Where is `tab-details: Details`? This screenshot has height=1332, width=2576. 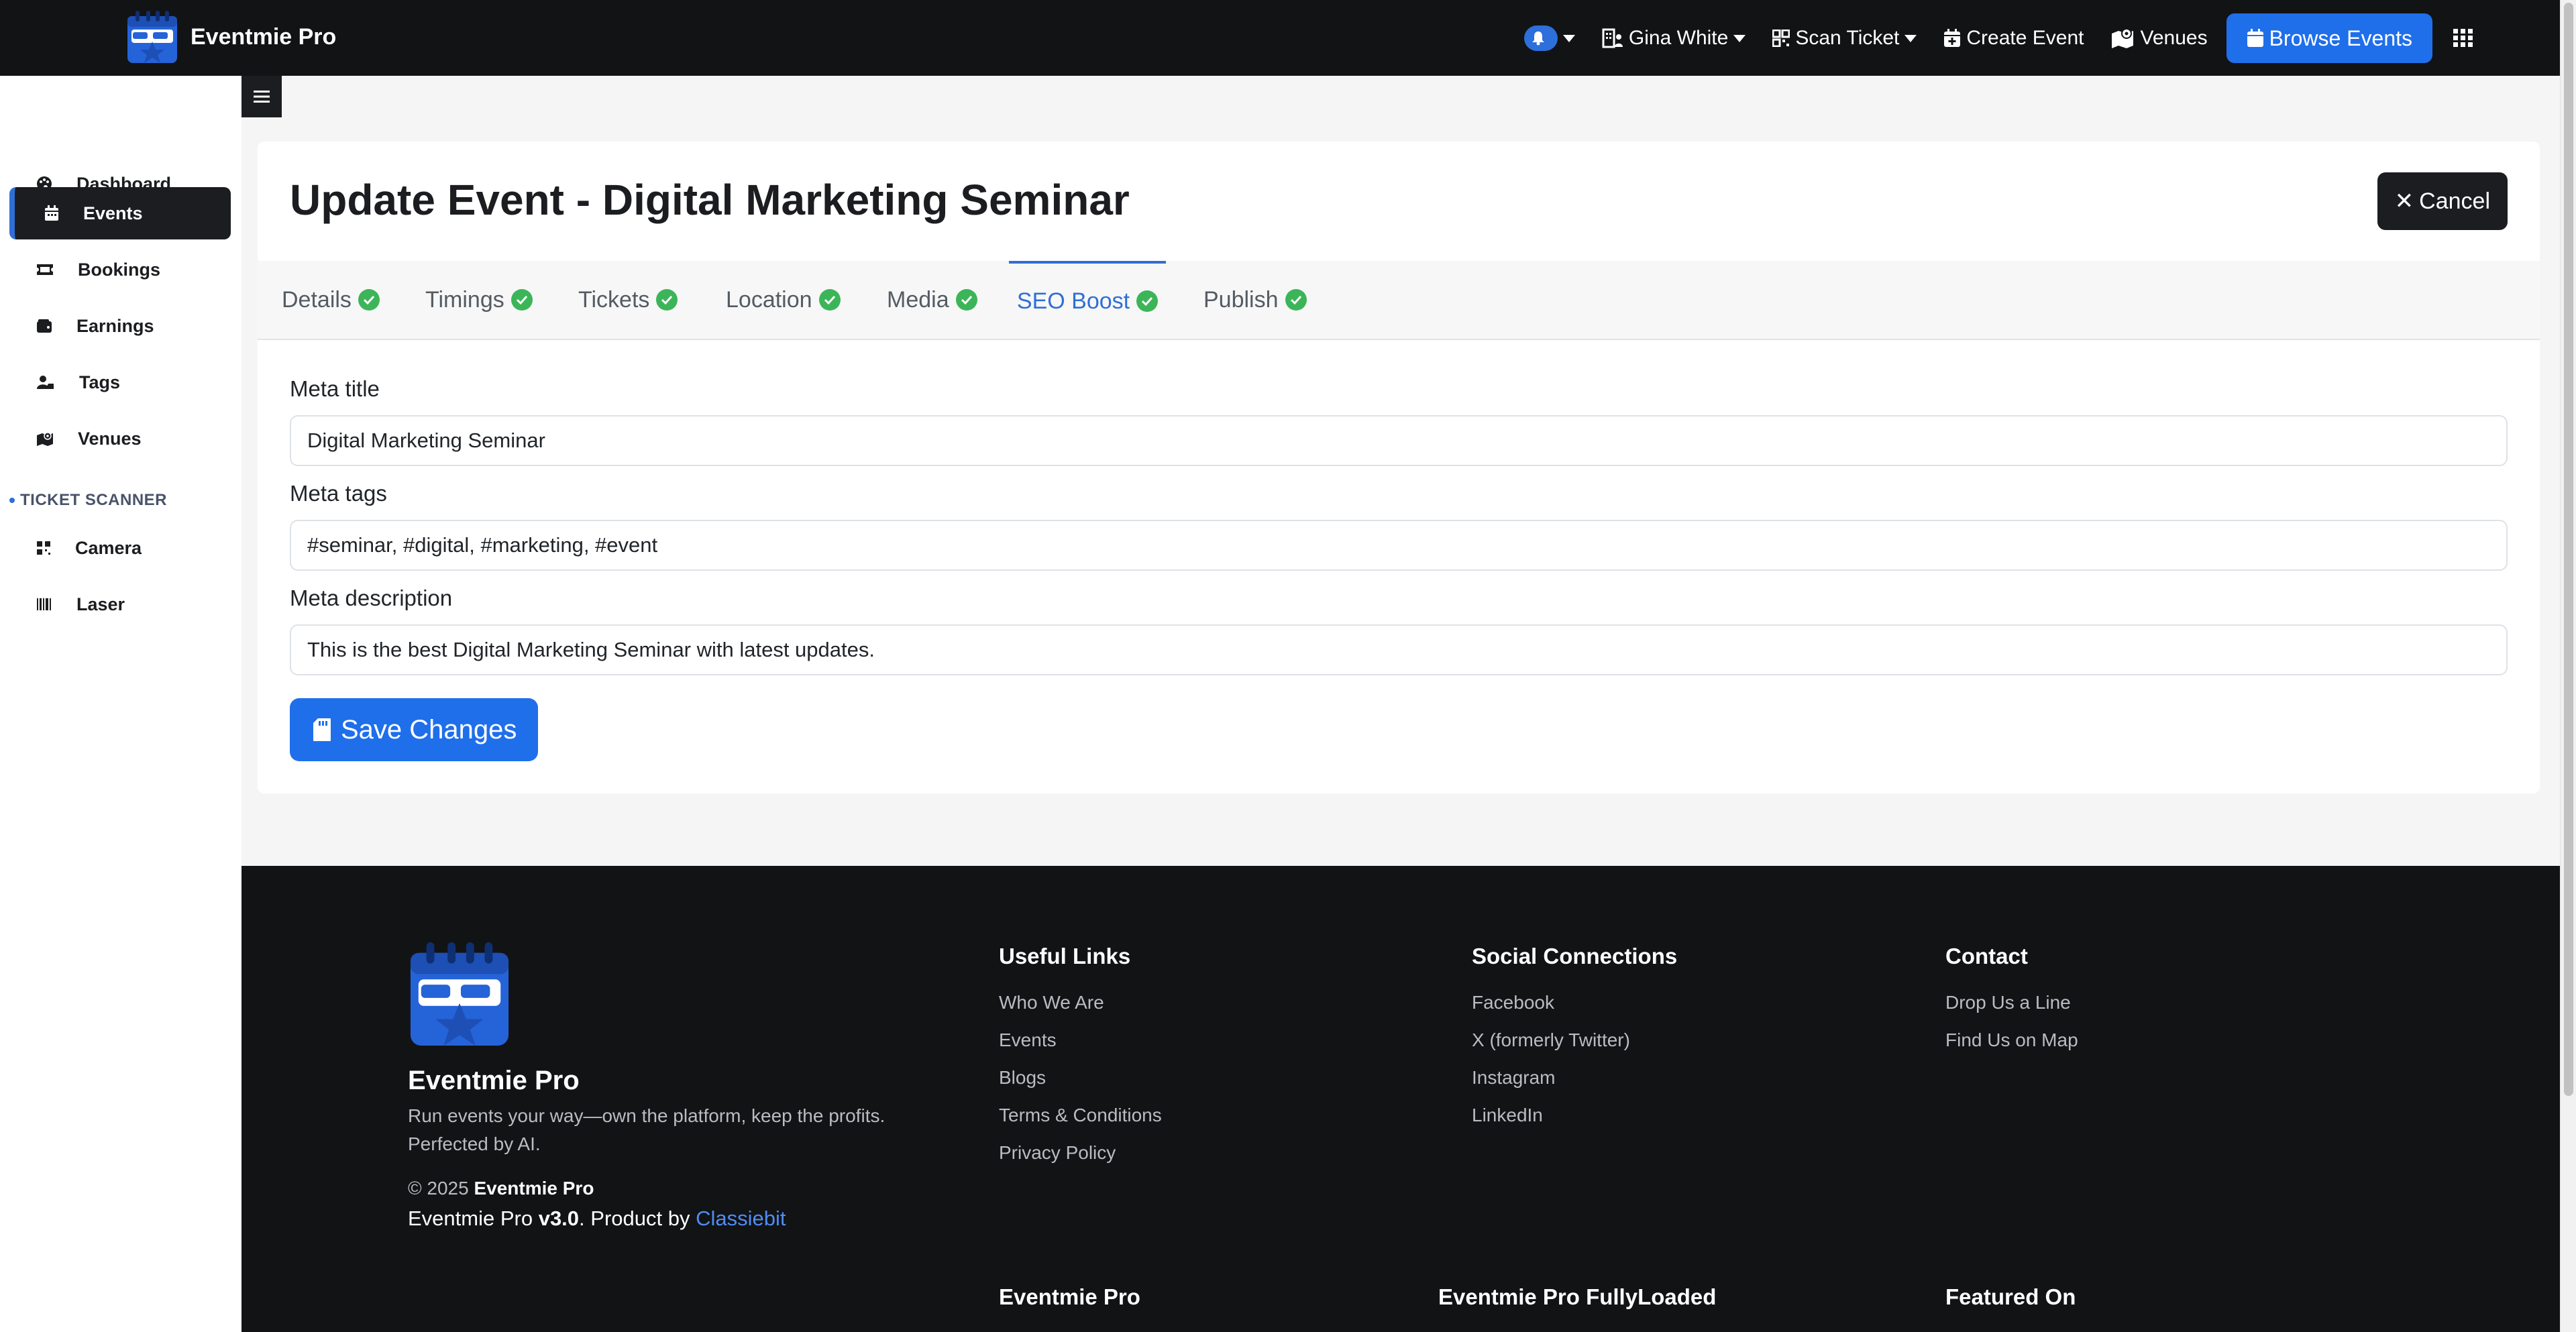
tab-details: Details is located at coordinates (331, 300).